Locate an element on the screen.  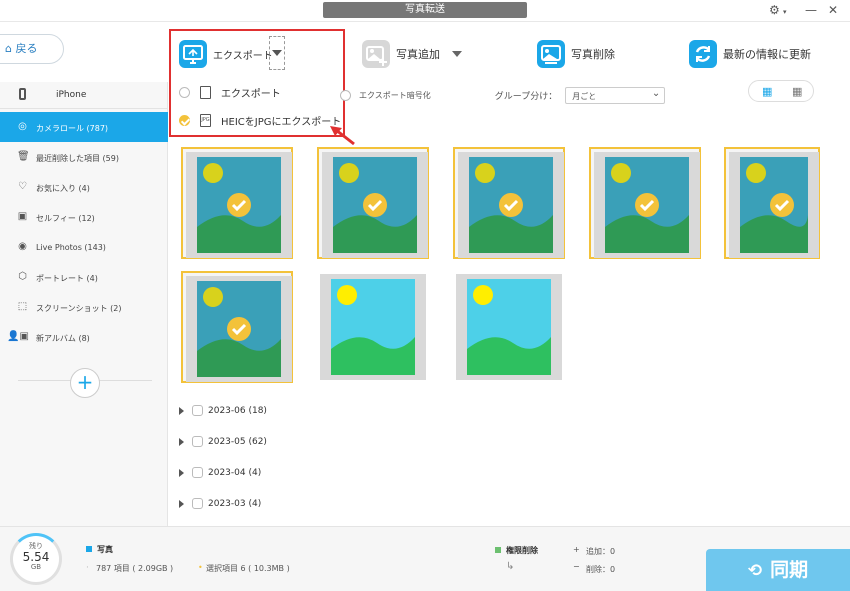
sidebar-item-label: スクリーンショット (2) is located at coordinates (79, 308).